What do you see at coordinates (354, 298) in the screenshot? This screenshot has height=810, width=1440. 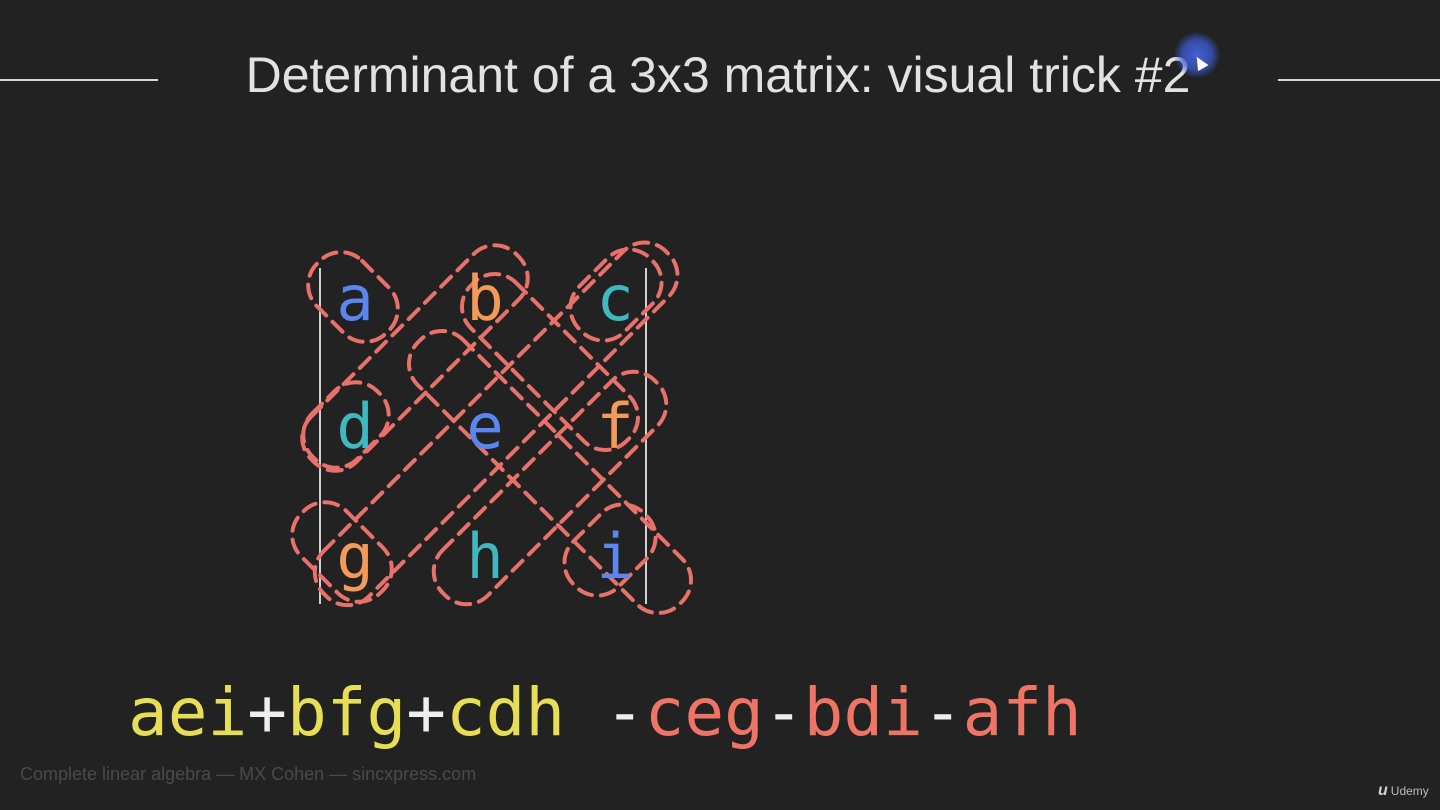 I see `matrix-cell-a: a` at bounding box center [354, 298].